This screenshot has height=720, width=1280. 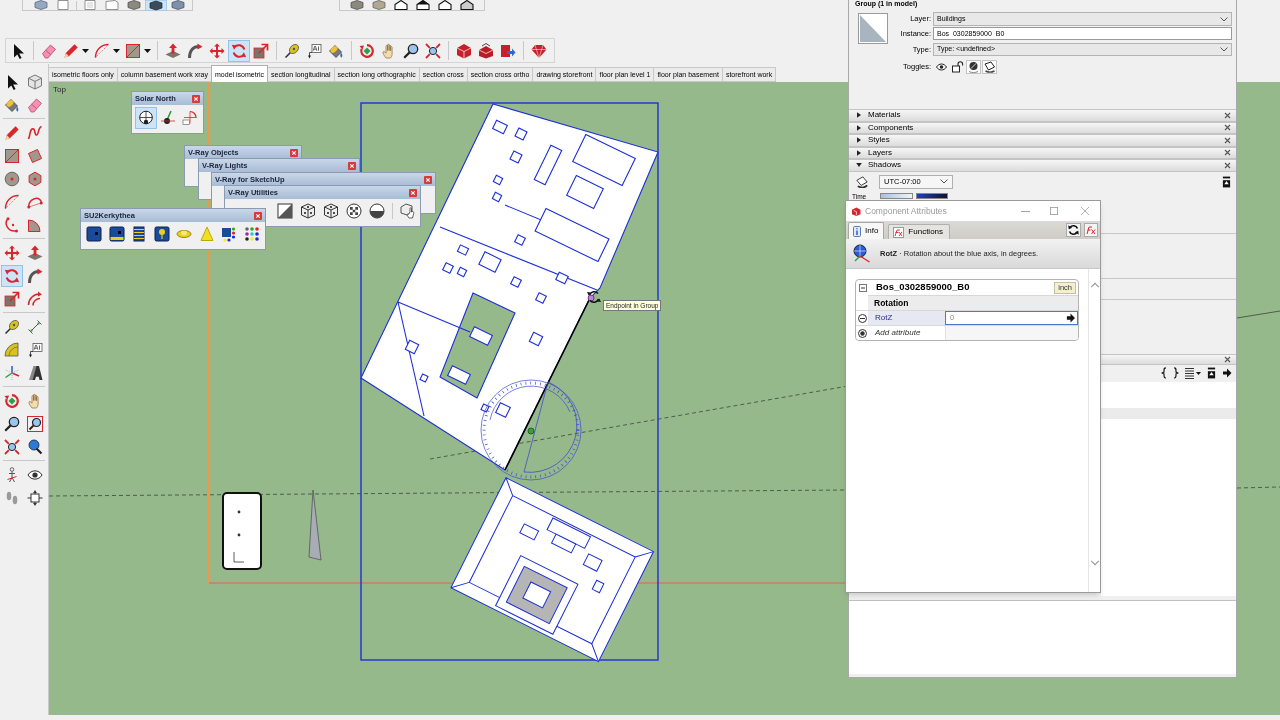 I want to click on attribute-name: RotZ, so click(x=906, y=318).